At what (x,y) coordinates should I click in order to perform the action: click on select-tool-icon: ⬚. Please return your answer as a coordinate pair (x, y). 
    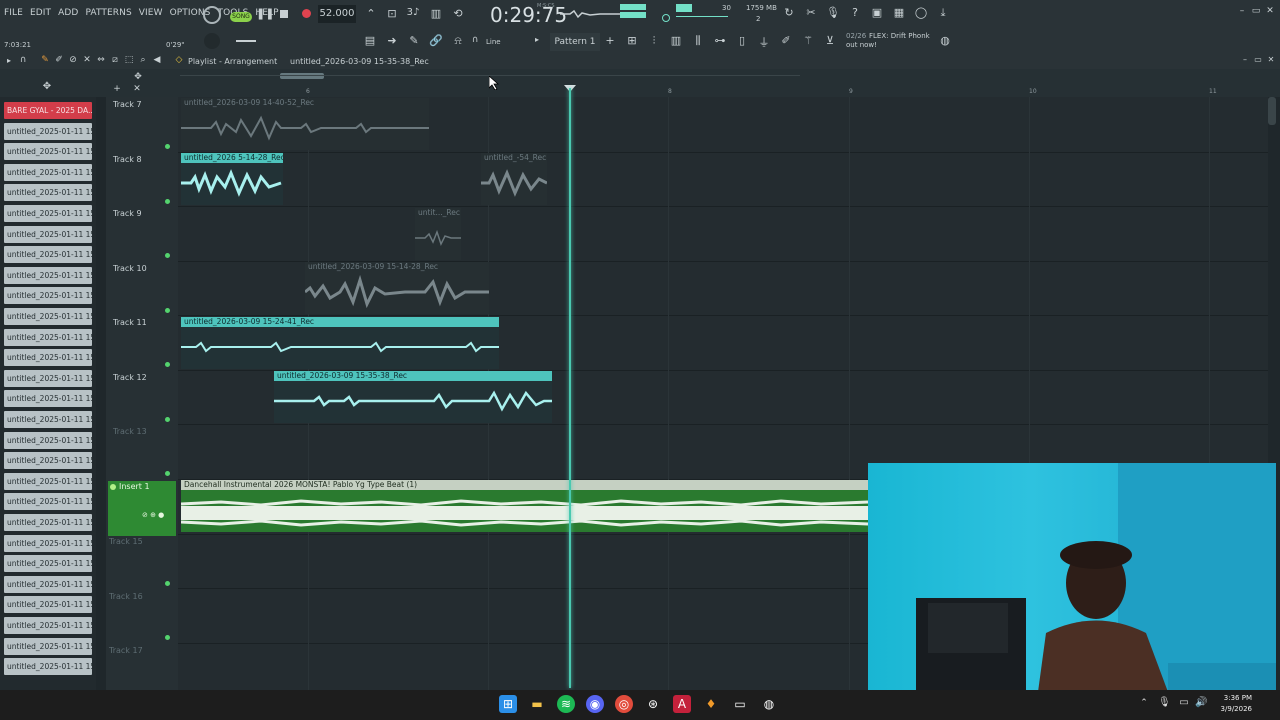
    Looking at the image, I should click on (129, 60).